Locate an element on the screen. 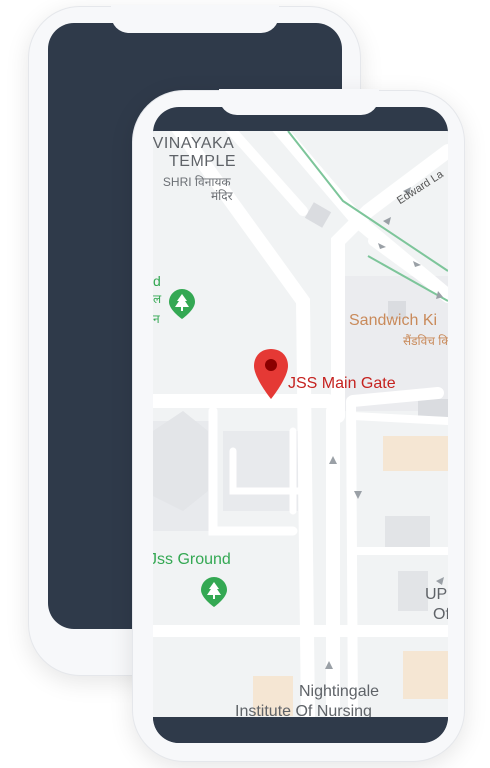 This screenshot has height=768, width=490. park-label-fragment-1: d is located at coordinates (157, 281).